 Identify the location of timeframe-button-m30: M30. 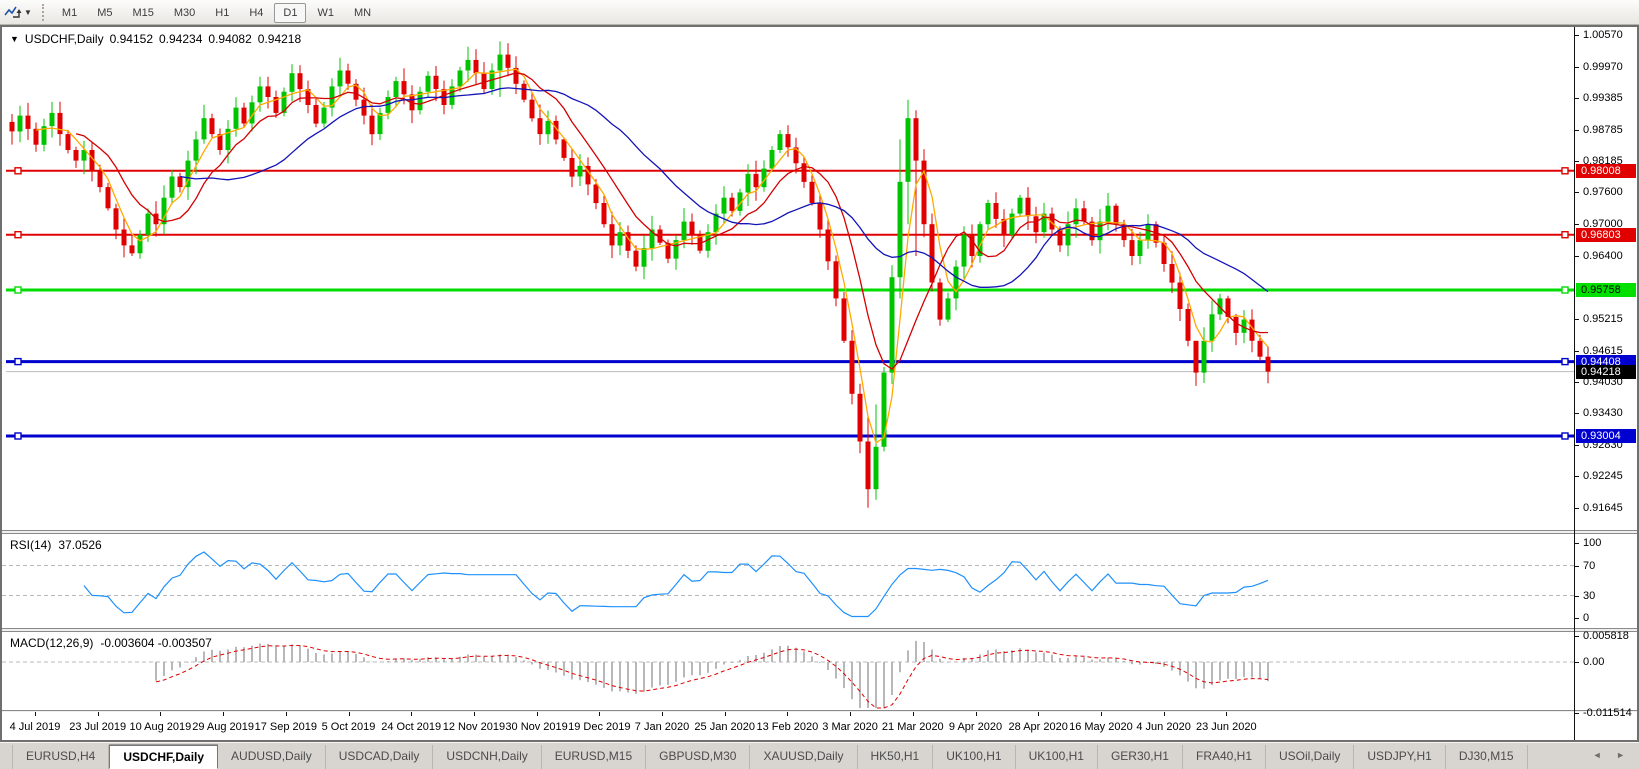
(184, 13).